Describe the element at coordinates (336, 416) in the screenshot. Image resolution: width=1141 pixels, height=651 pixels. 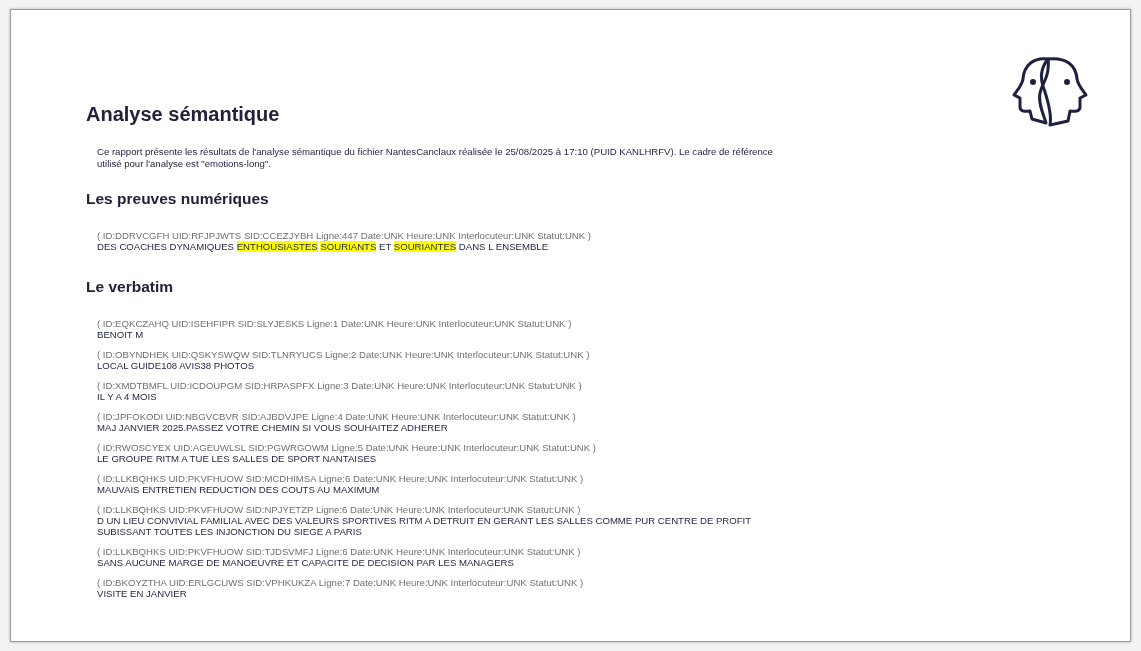
I see `metadata-line: ( ID:JPFOKODI UID:NBGVCBVR SID:AJBDVJPE Ligne:4 Date:UNK Heure:UNK Interlocuteur:UNK Statut:UNK )` at that location.